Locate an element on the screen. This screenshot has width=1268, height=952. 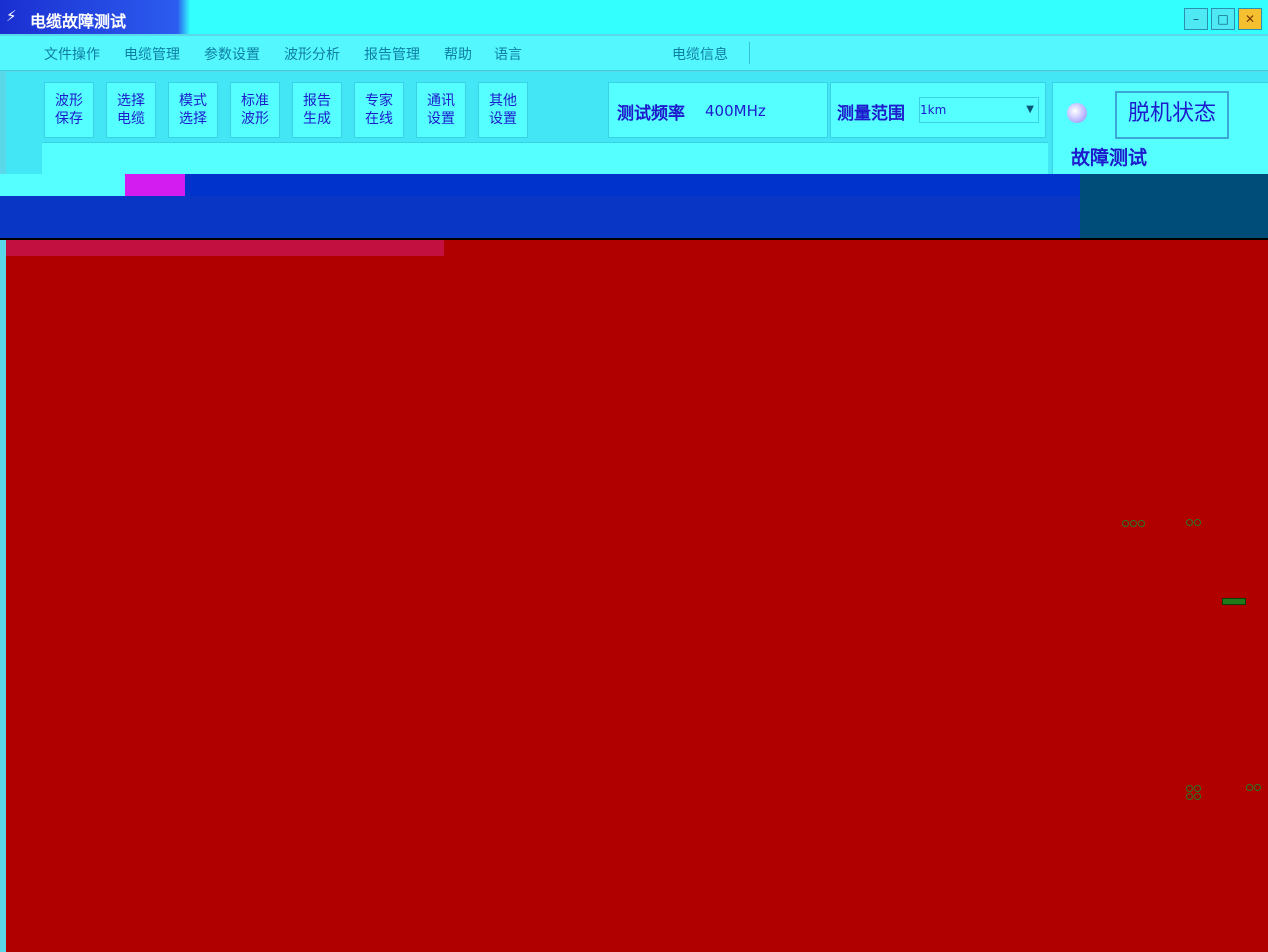
mode-select-button: 模式 选择 is located at coordinates (193, 110).